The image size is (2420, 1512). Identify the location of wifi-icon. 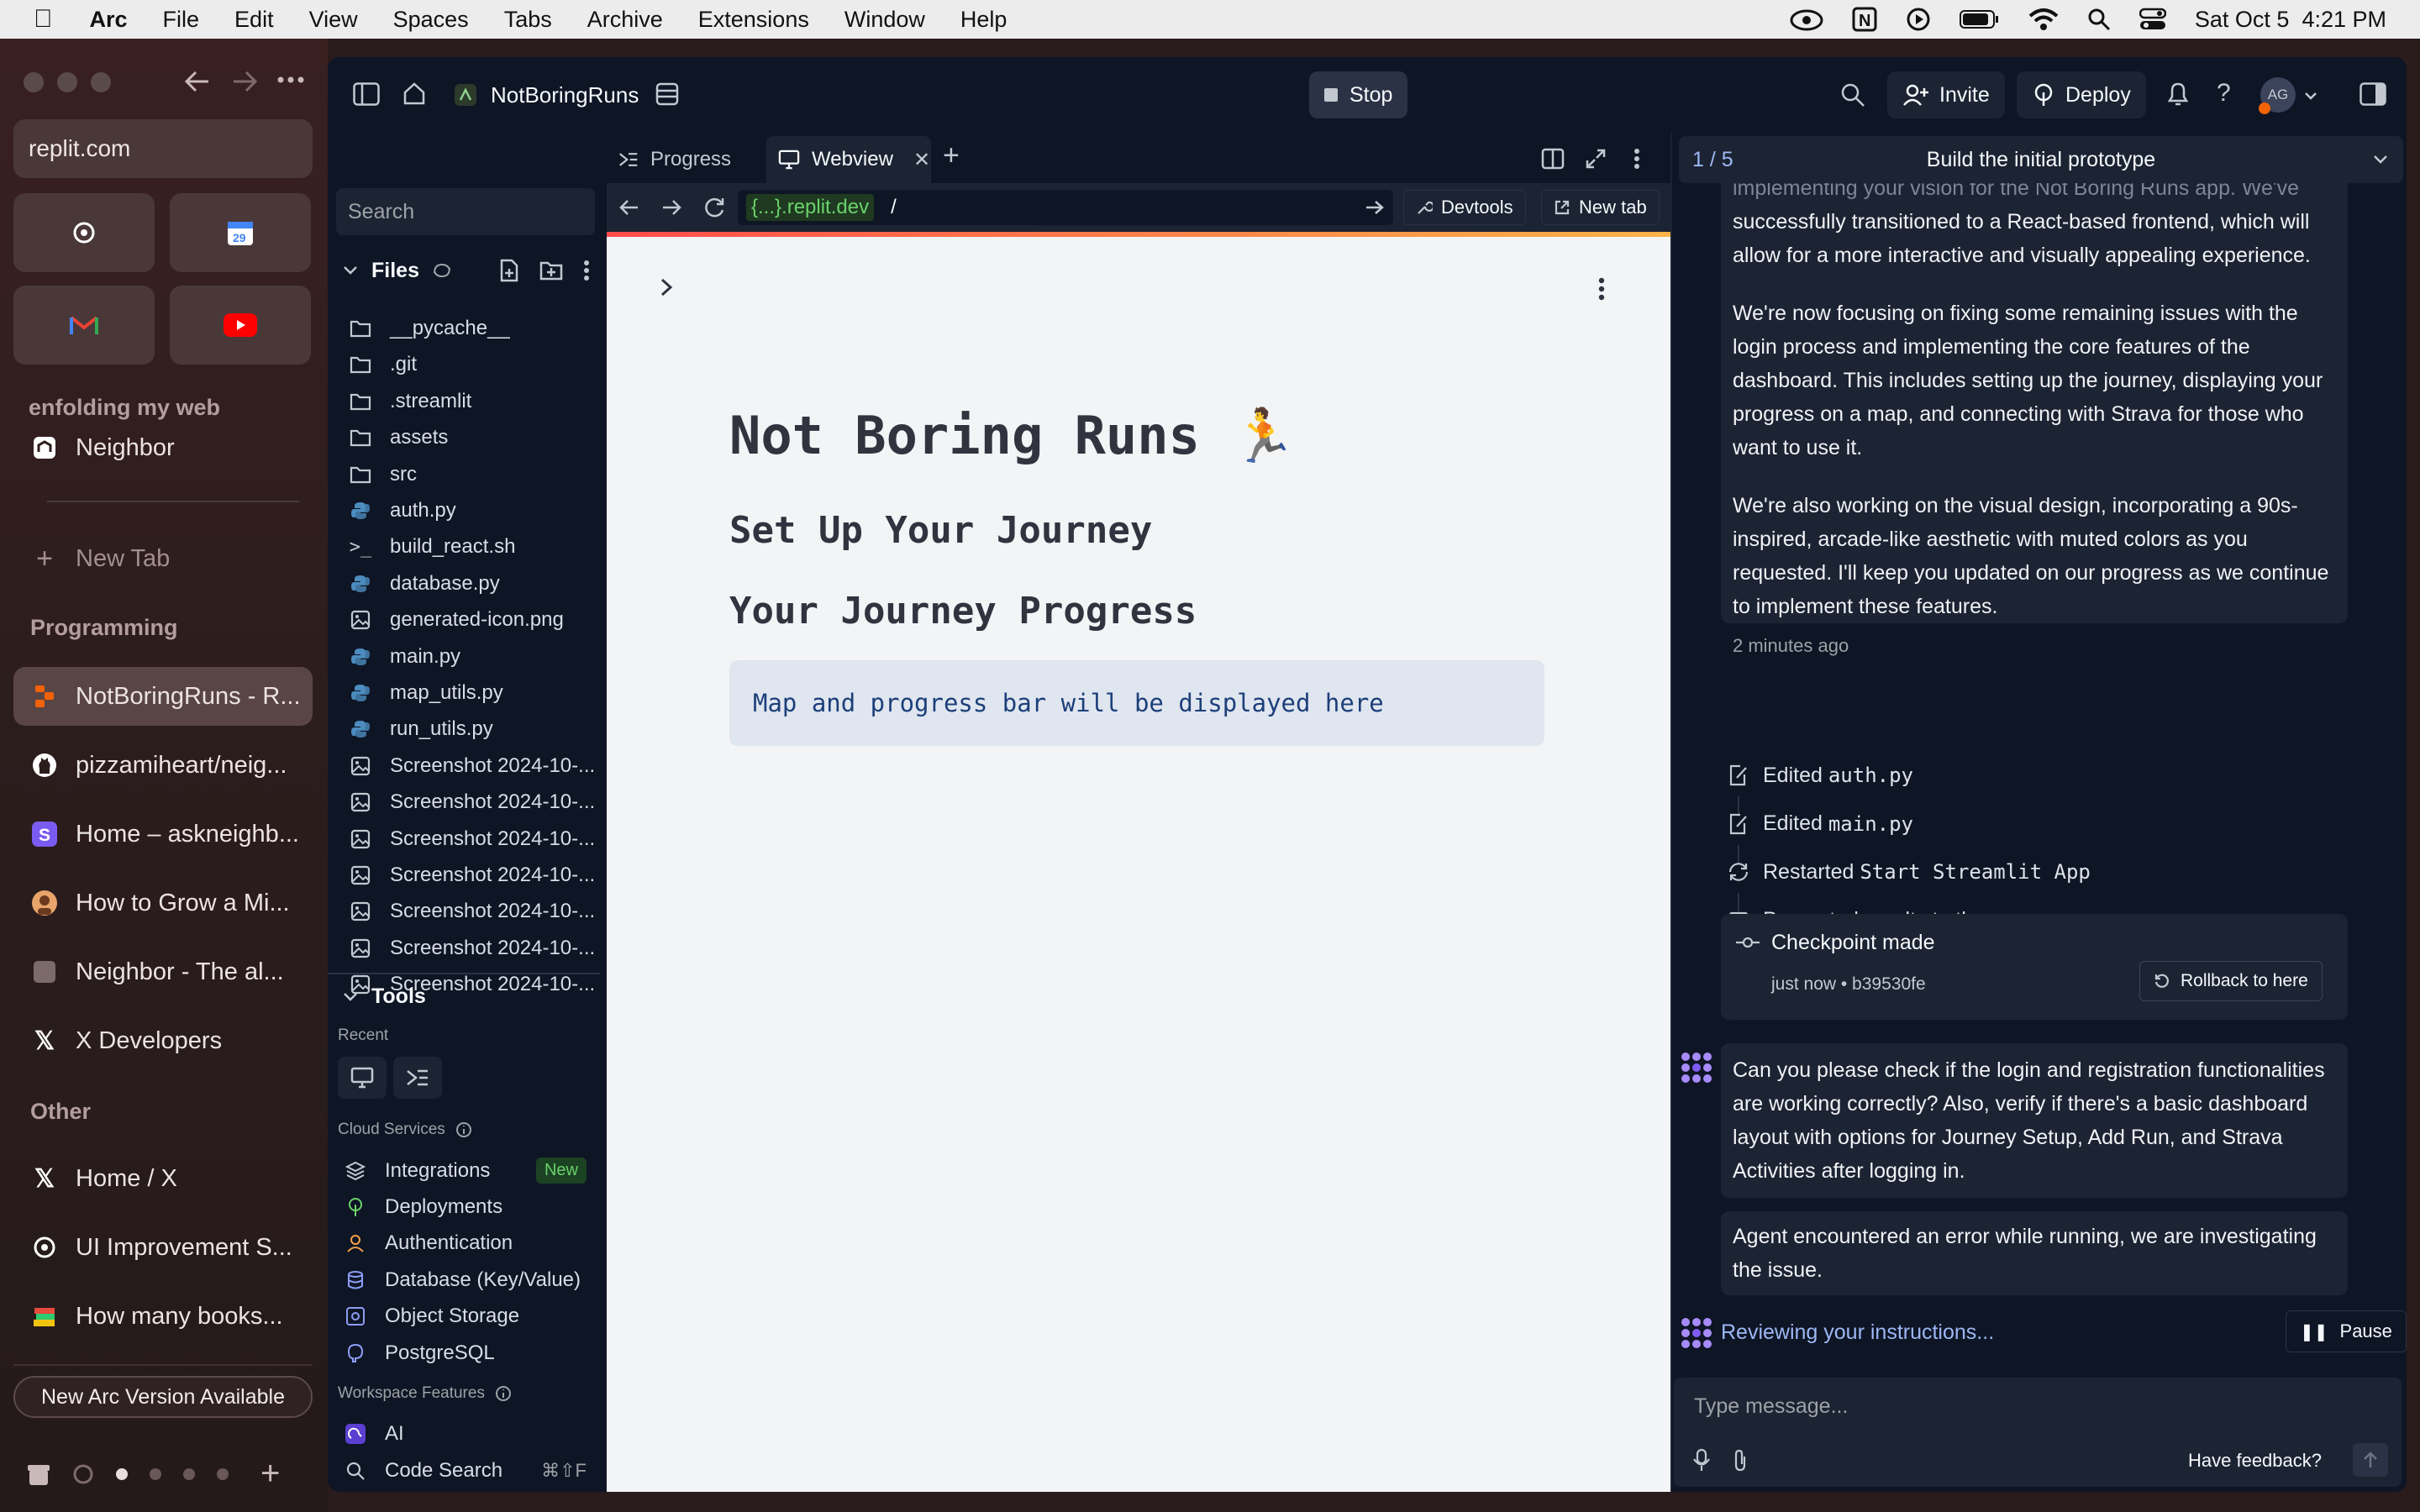
(2044, 19).